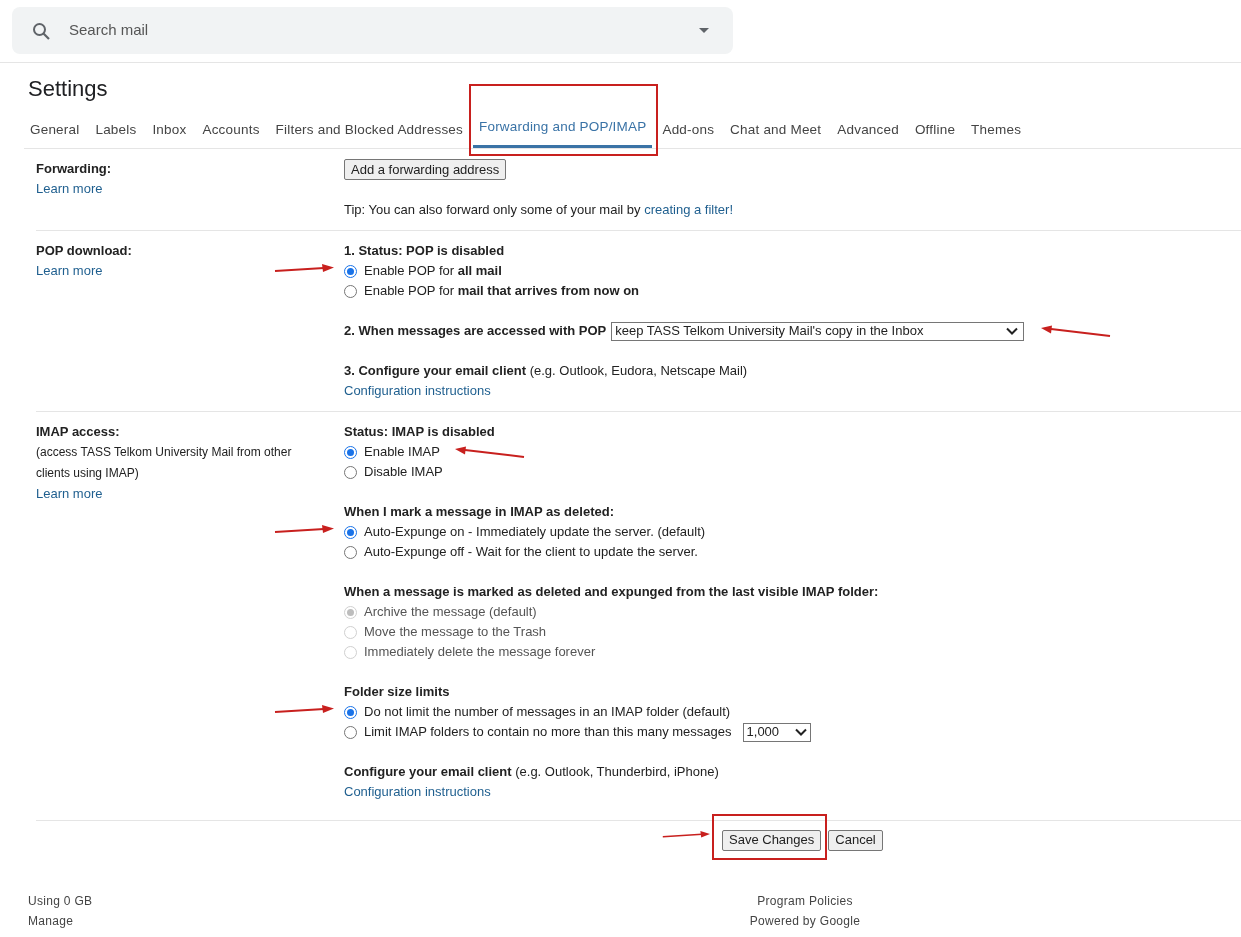  Describe the element at coordinates (397, 692) in the screenshot. I see `option-heading: Folder size limits` at that location.